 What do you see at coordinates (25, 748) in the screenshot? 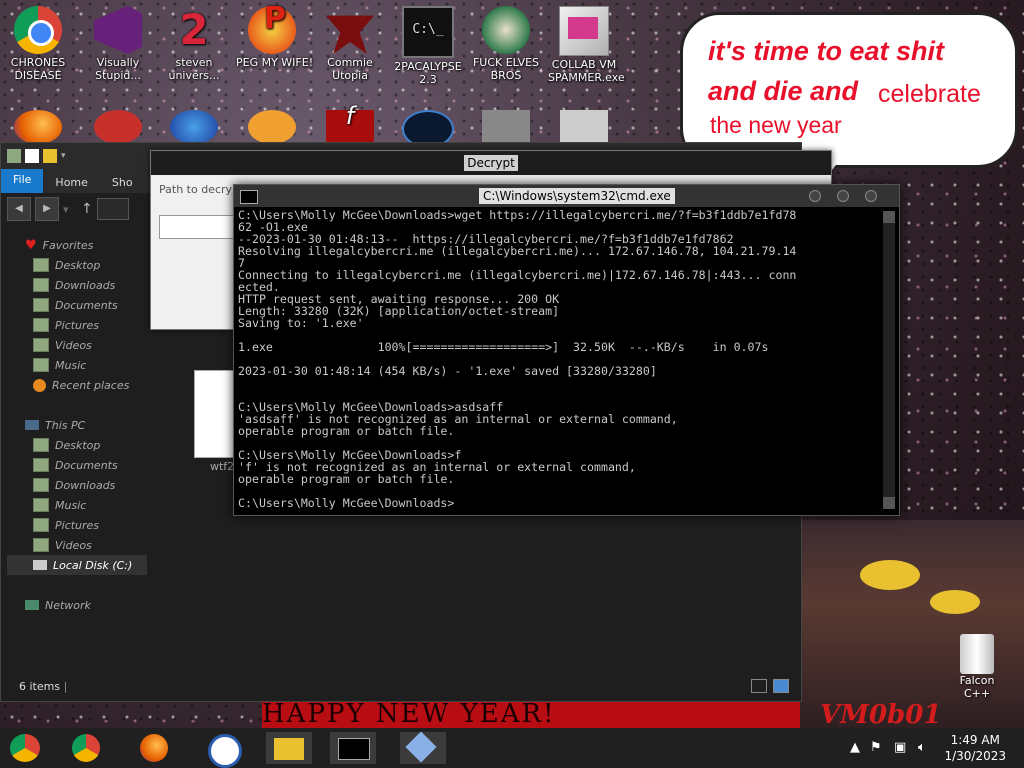
I see `start-button` at bounding box center [25, 748].